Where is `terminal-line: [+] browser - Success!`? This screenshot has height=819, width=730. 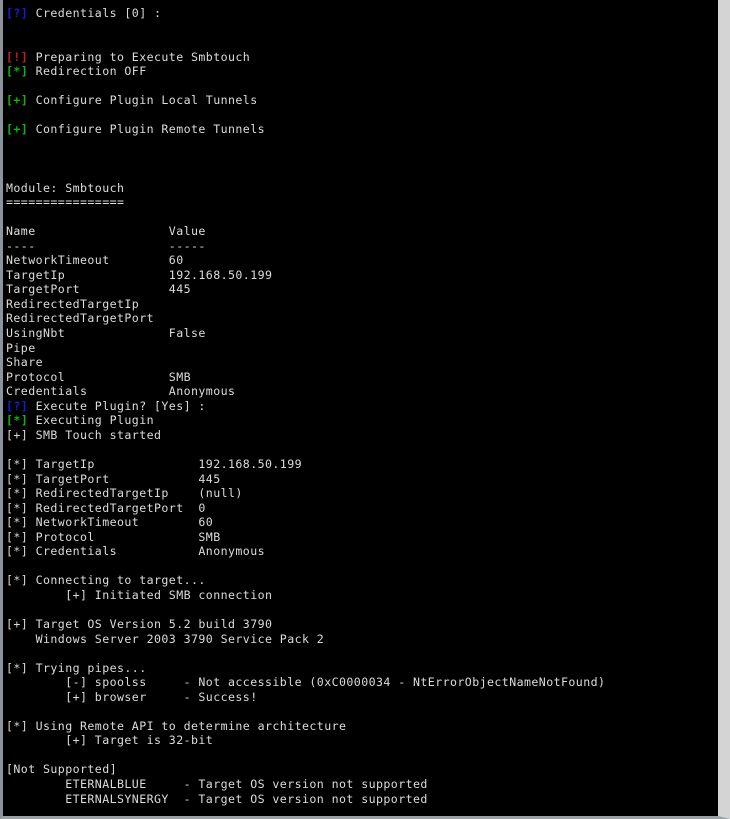
terminal-line: [+] browser - Success! is located at coordinates (362, 697).